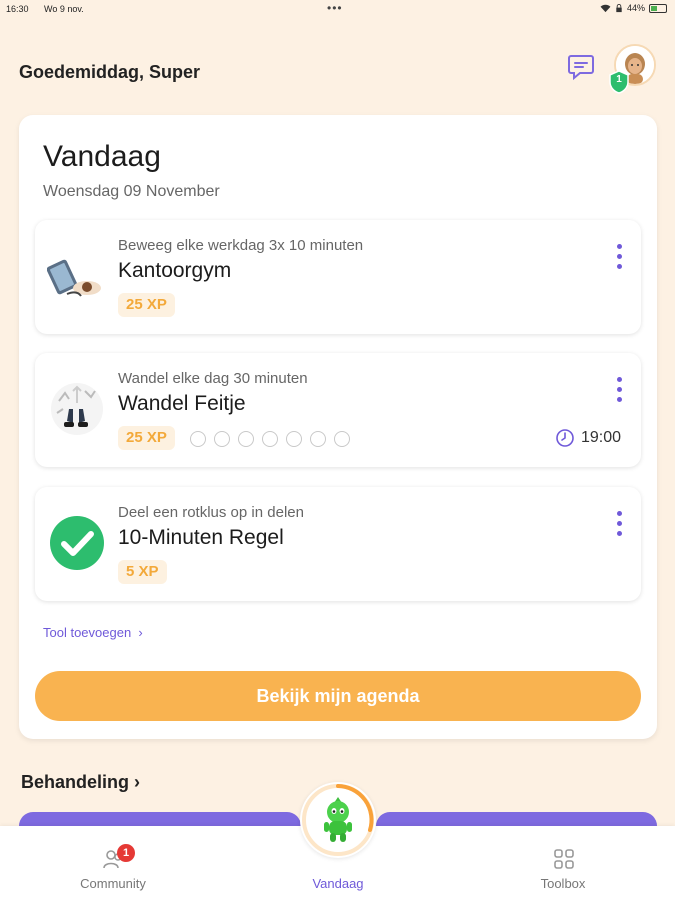 Image resolution: width=675 pixels, height=900 pixels. I want to click on level-number: 1, so click(619, 79).